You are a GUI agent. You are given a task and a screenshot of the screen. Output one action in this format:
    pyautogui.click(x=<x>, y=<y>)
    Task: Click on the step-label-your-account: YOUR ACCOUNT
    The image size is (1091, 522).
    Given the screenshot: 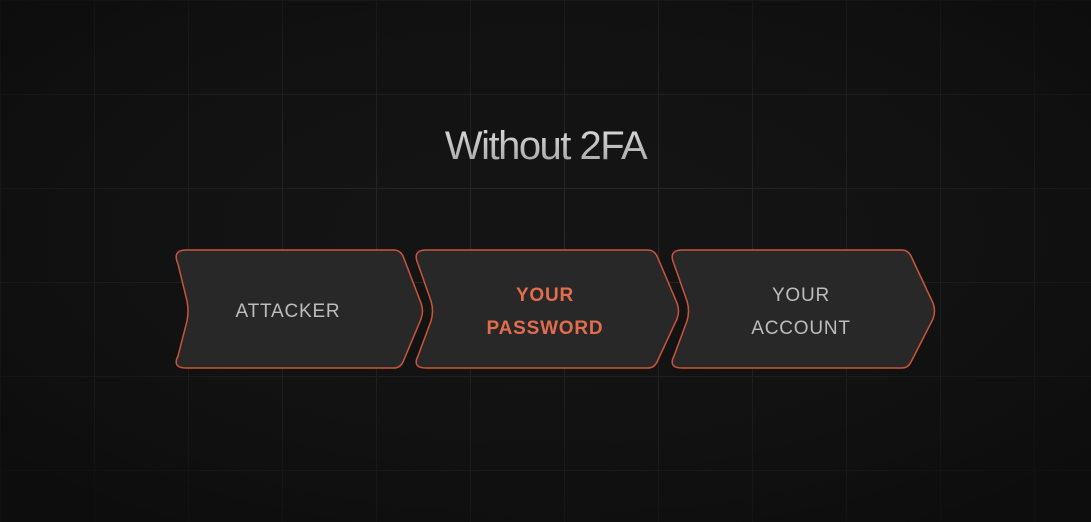 What is the action you would take?
    pyautogui.click(x=801, y=312)
    